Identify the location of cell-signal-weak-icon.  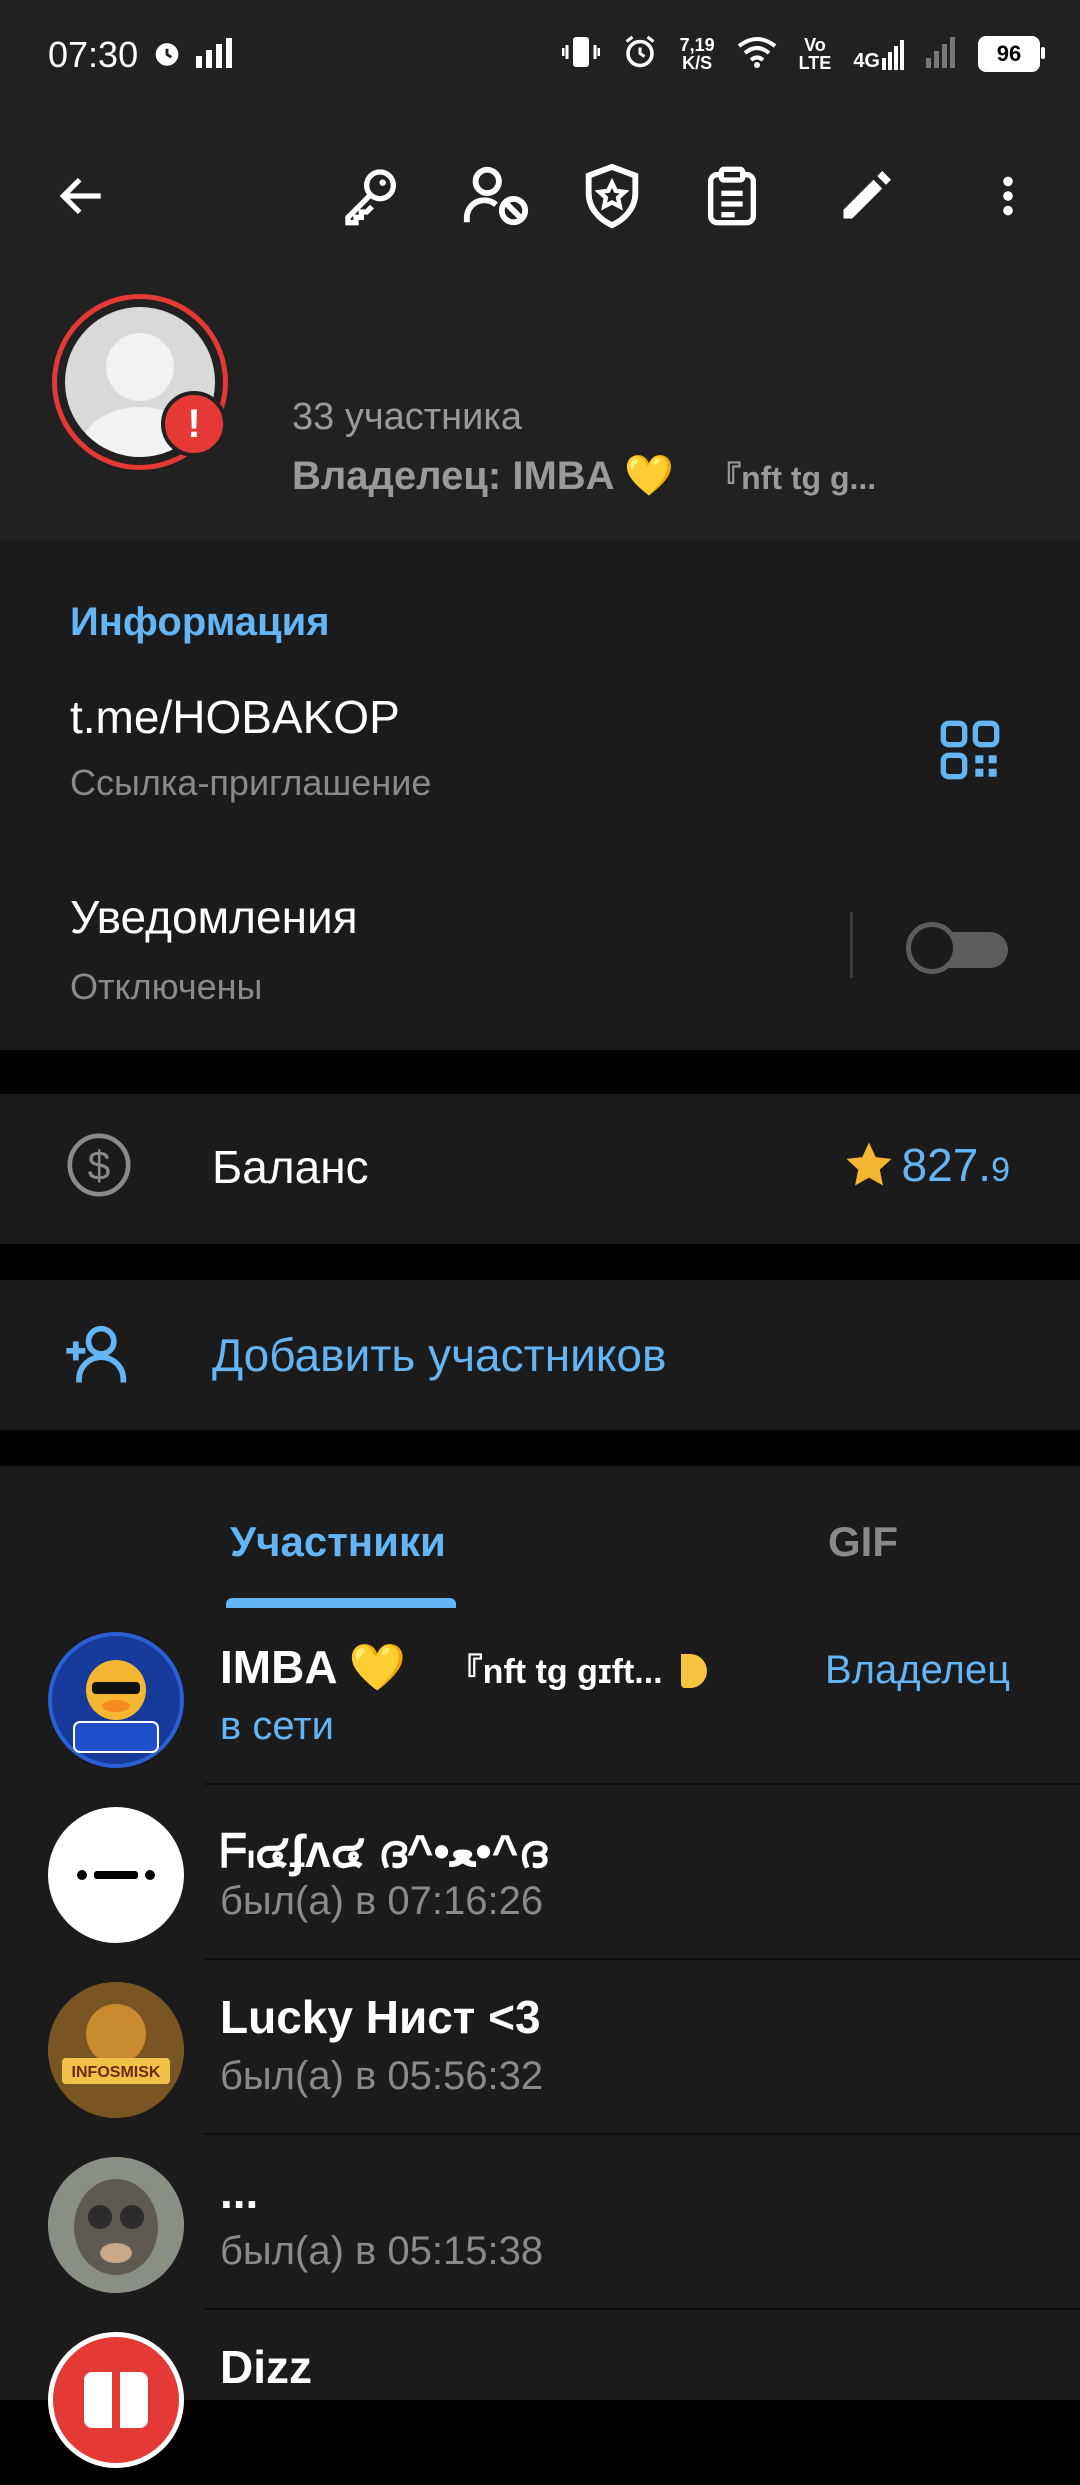
(941, 54).